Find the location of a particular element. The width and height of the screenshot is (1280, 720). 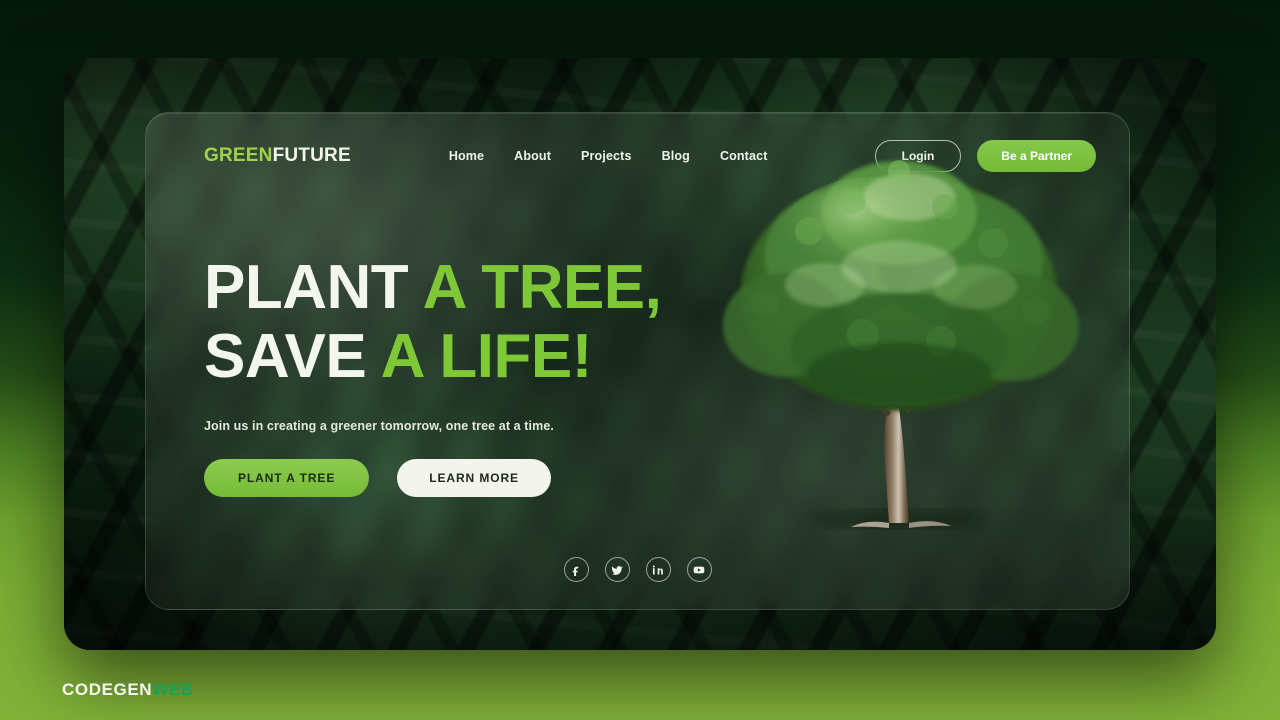

social-links is located at coordinates (637, 569).